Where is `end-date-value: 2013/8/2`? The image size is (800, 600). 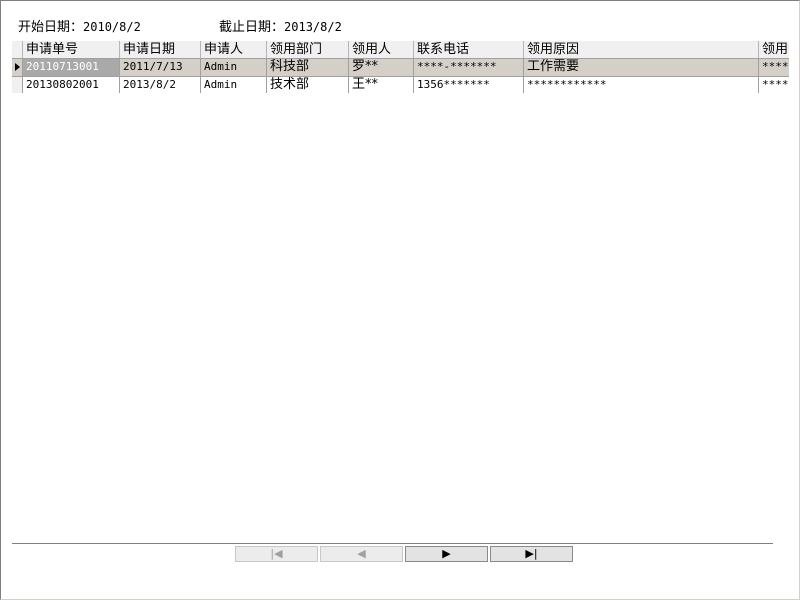 end-date-value: 2013/8/2 is located at coordinates (313, 27).